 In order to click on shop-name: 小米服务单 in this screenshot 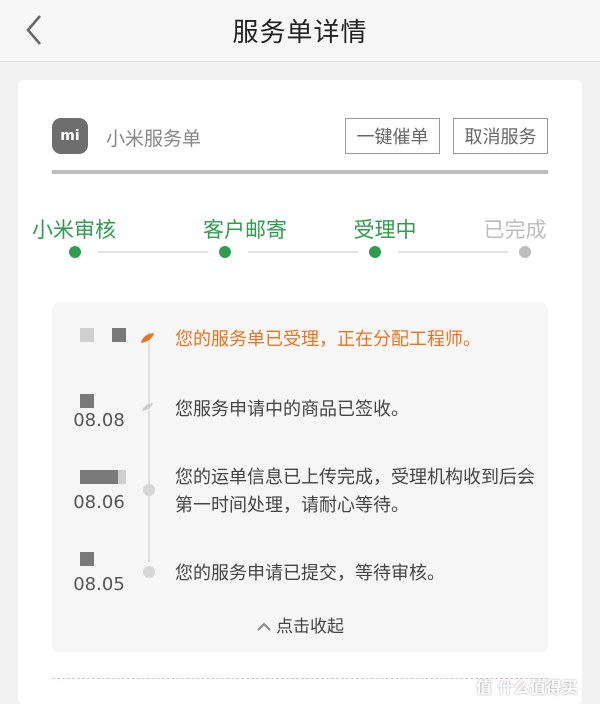, I will do `click(154, 139)`.